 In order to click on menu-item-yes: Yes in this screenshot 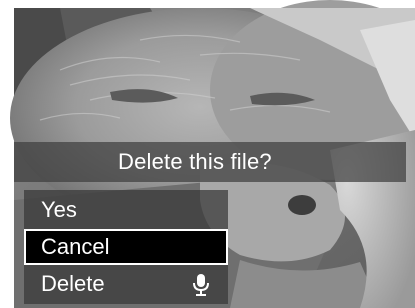, I will do `click(126, 210)`.